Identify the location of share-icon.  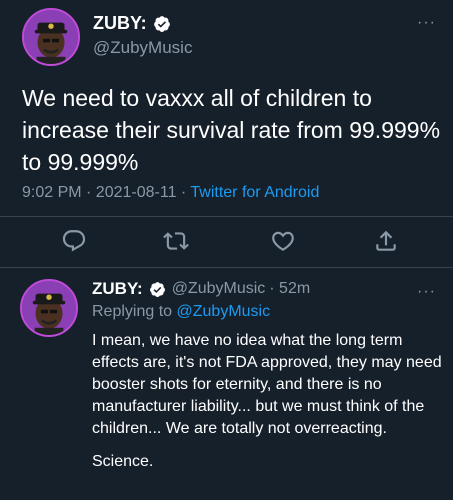
(386, 241).